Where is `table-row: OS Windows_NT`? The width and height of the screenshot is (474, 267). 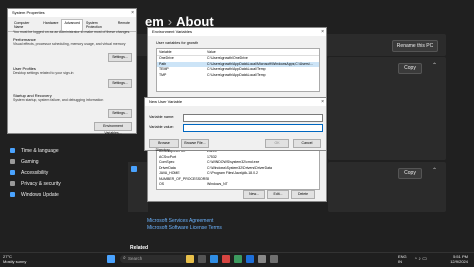
table-row: OS Windows_NT is located at coordinates (238, 185).